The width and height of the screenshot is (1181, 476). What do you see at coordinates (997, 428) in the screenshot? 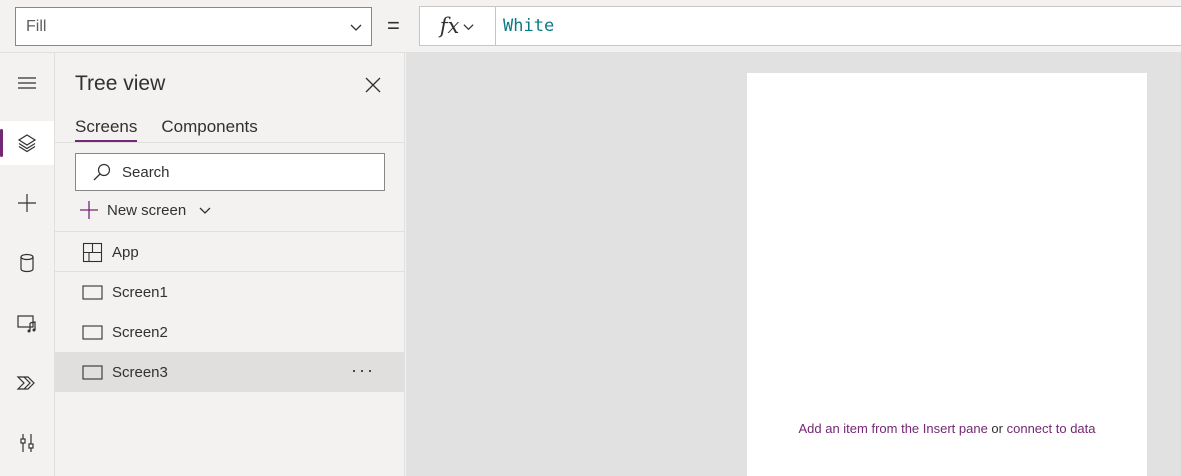
I see `hint-or-text: or` at bounding box center [997, 428].